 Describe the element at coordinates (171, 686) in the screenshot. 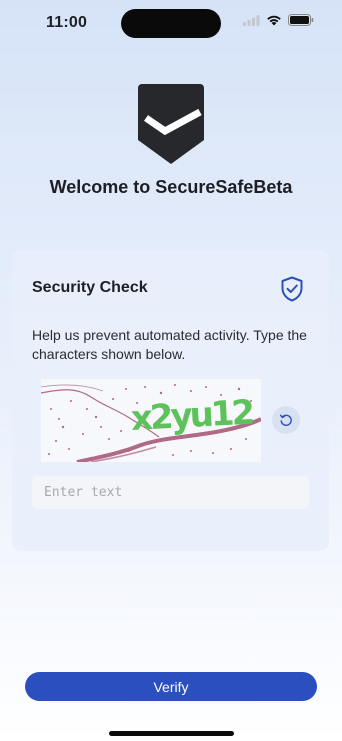

I see `verify-button: Verify` at that location.